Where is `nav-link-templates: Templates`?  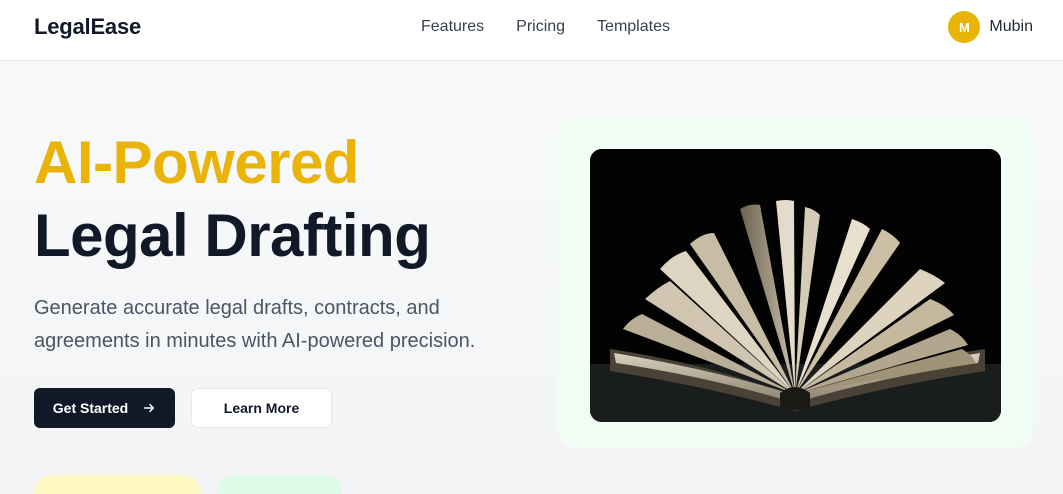
nav-link-templates: Templates is located at coordinates (633, 27).